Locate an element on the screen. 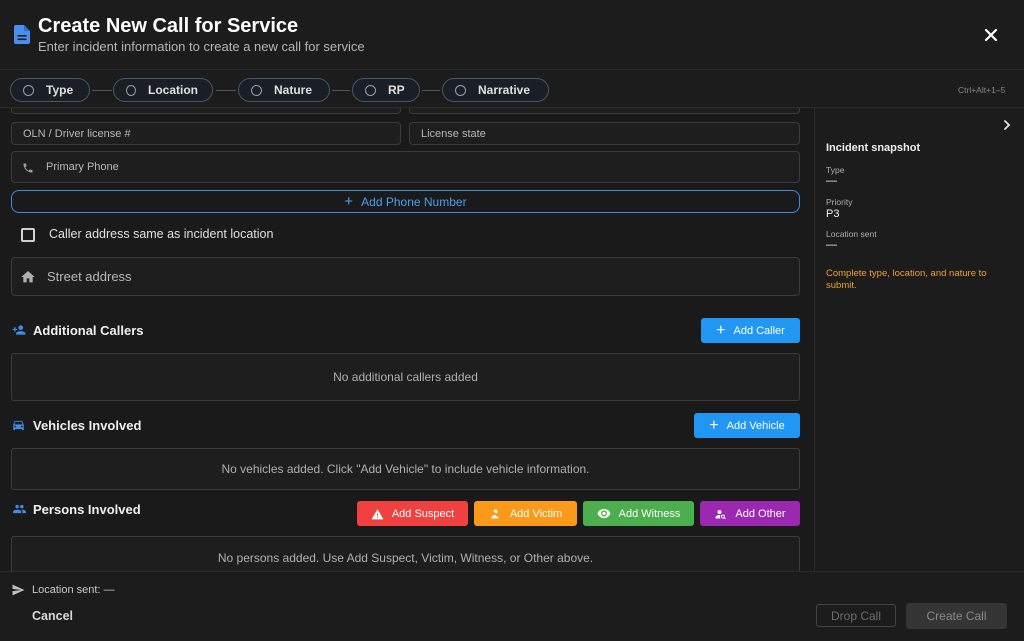 The height and width of the screenshot is (641, 1024). add-suspect-label: Add Suspect is located at coordinates (423, 513).